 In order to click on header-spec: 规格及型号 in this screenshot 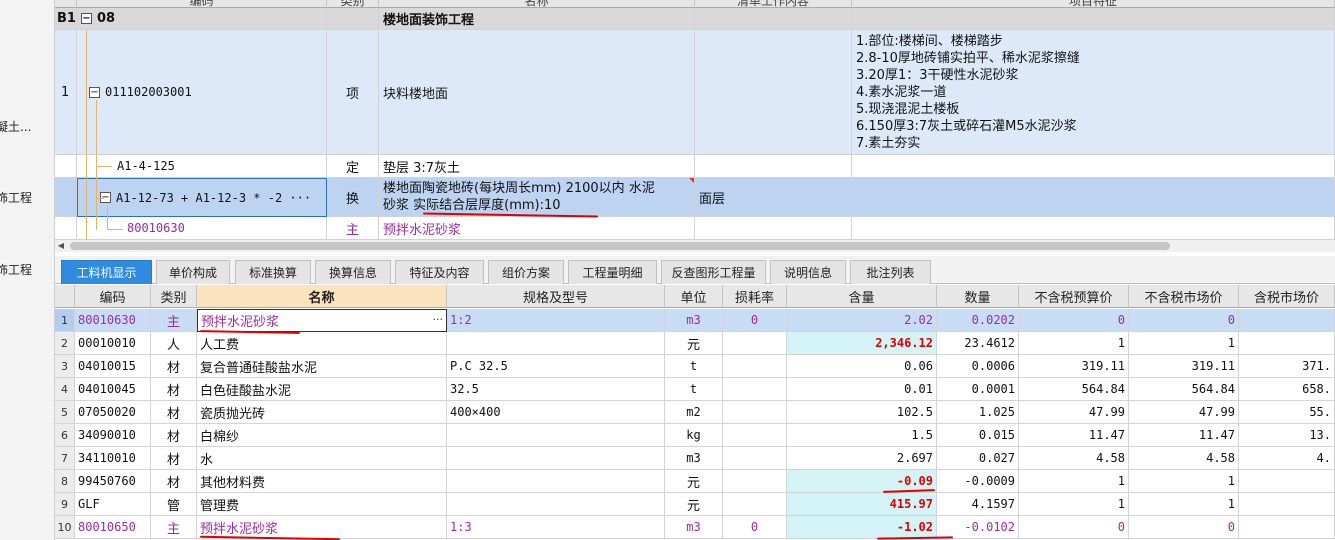, I will do `click(556, 296)`.